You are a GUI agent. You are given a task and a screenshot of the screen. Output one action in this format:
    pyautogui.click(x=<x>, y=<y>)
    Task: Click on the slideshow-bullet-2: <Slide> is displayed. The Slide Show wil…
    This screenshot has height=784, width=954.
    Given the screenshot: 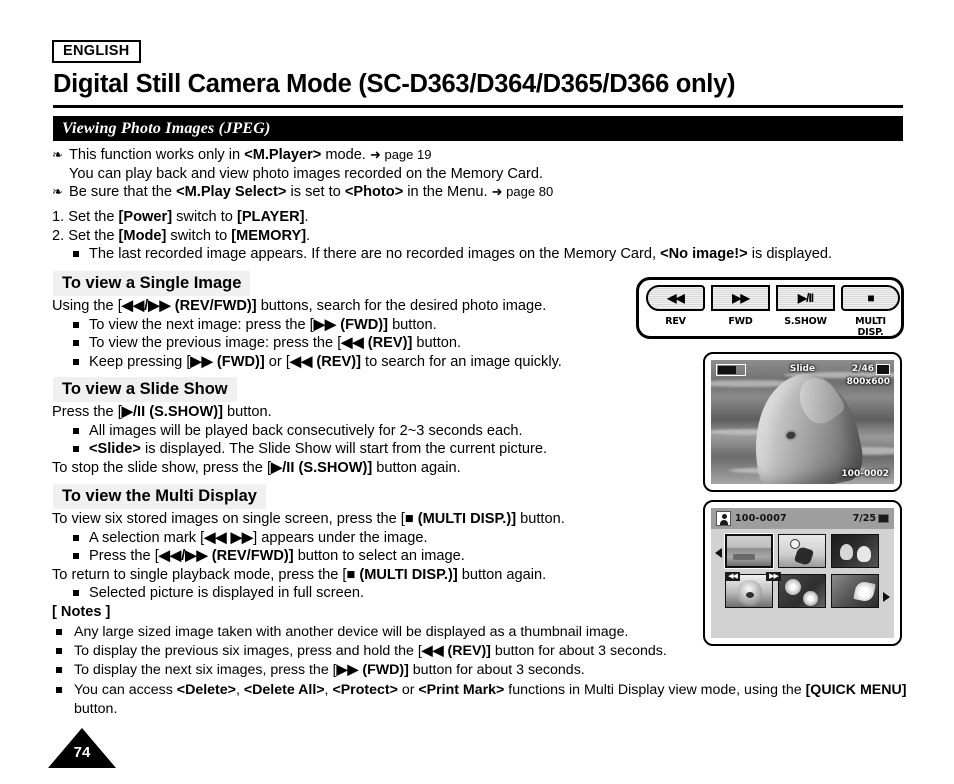 What is the action you would take?
    pyautogui.click(x=362, y=449)
    